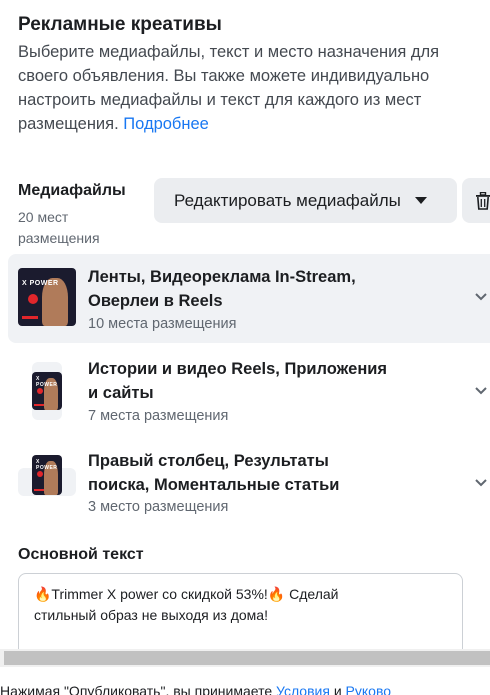  Describe the element at coordinates (483, 200) in the screenshot. I see `trash-icon` at that location.